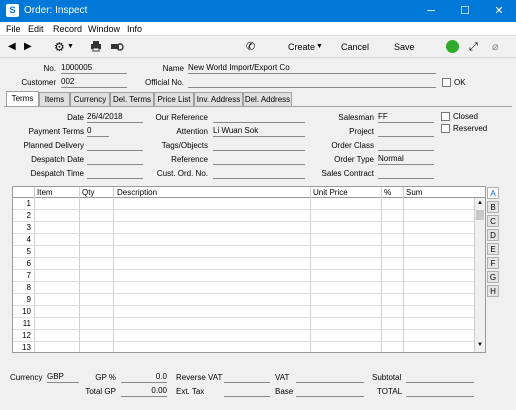 The height and width of the screenshot is (410, 516). What do you see at coordinates (90, 99) in the screenshot?
I see `tab-currency: Currency` at bounding box center [90, 99].